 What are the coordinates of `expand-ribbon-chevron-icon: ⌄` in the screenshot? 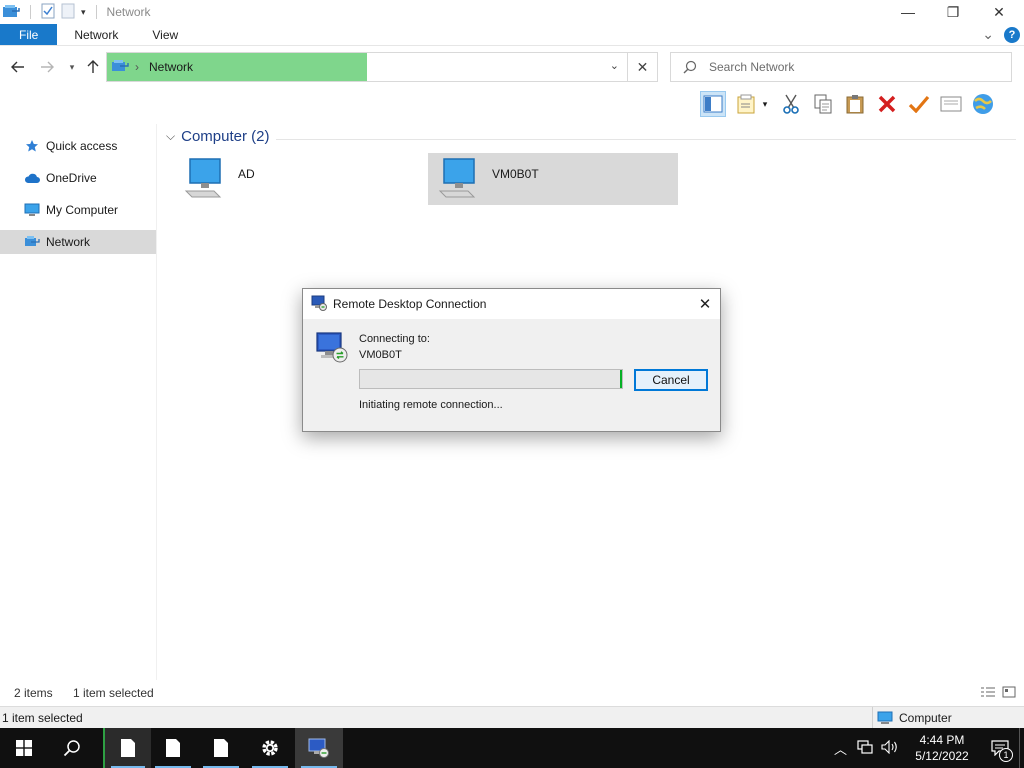 It's located at (988, 34).